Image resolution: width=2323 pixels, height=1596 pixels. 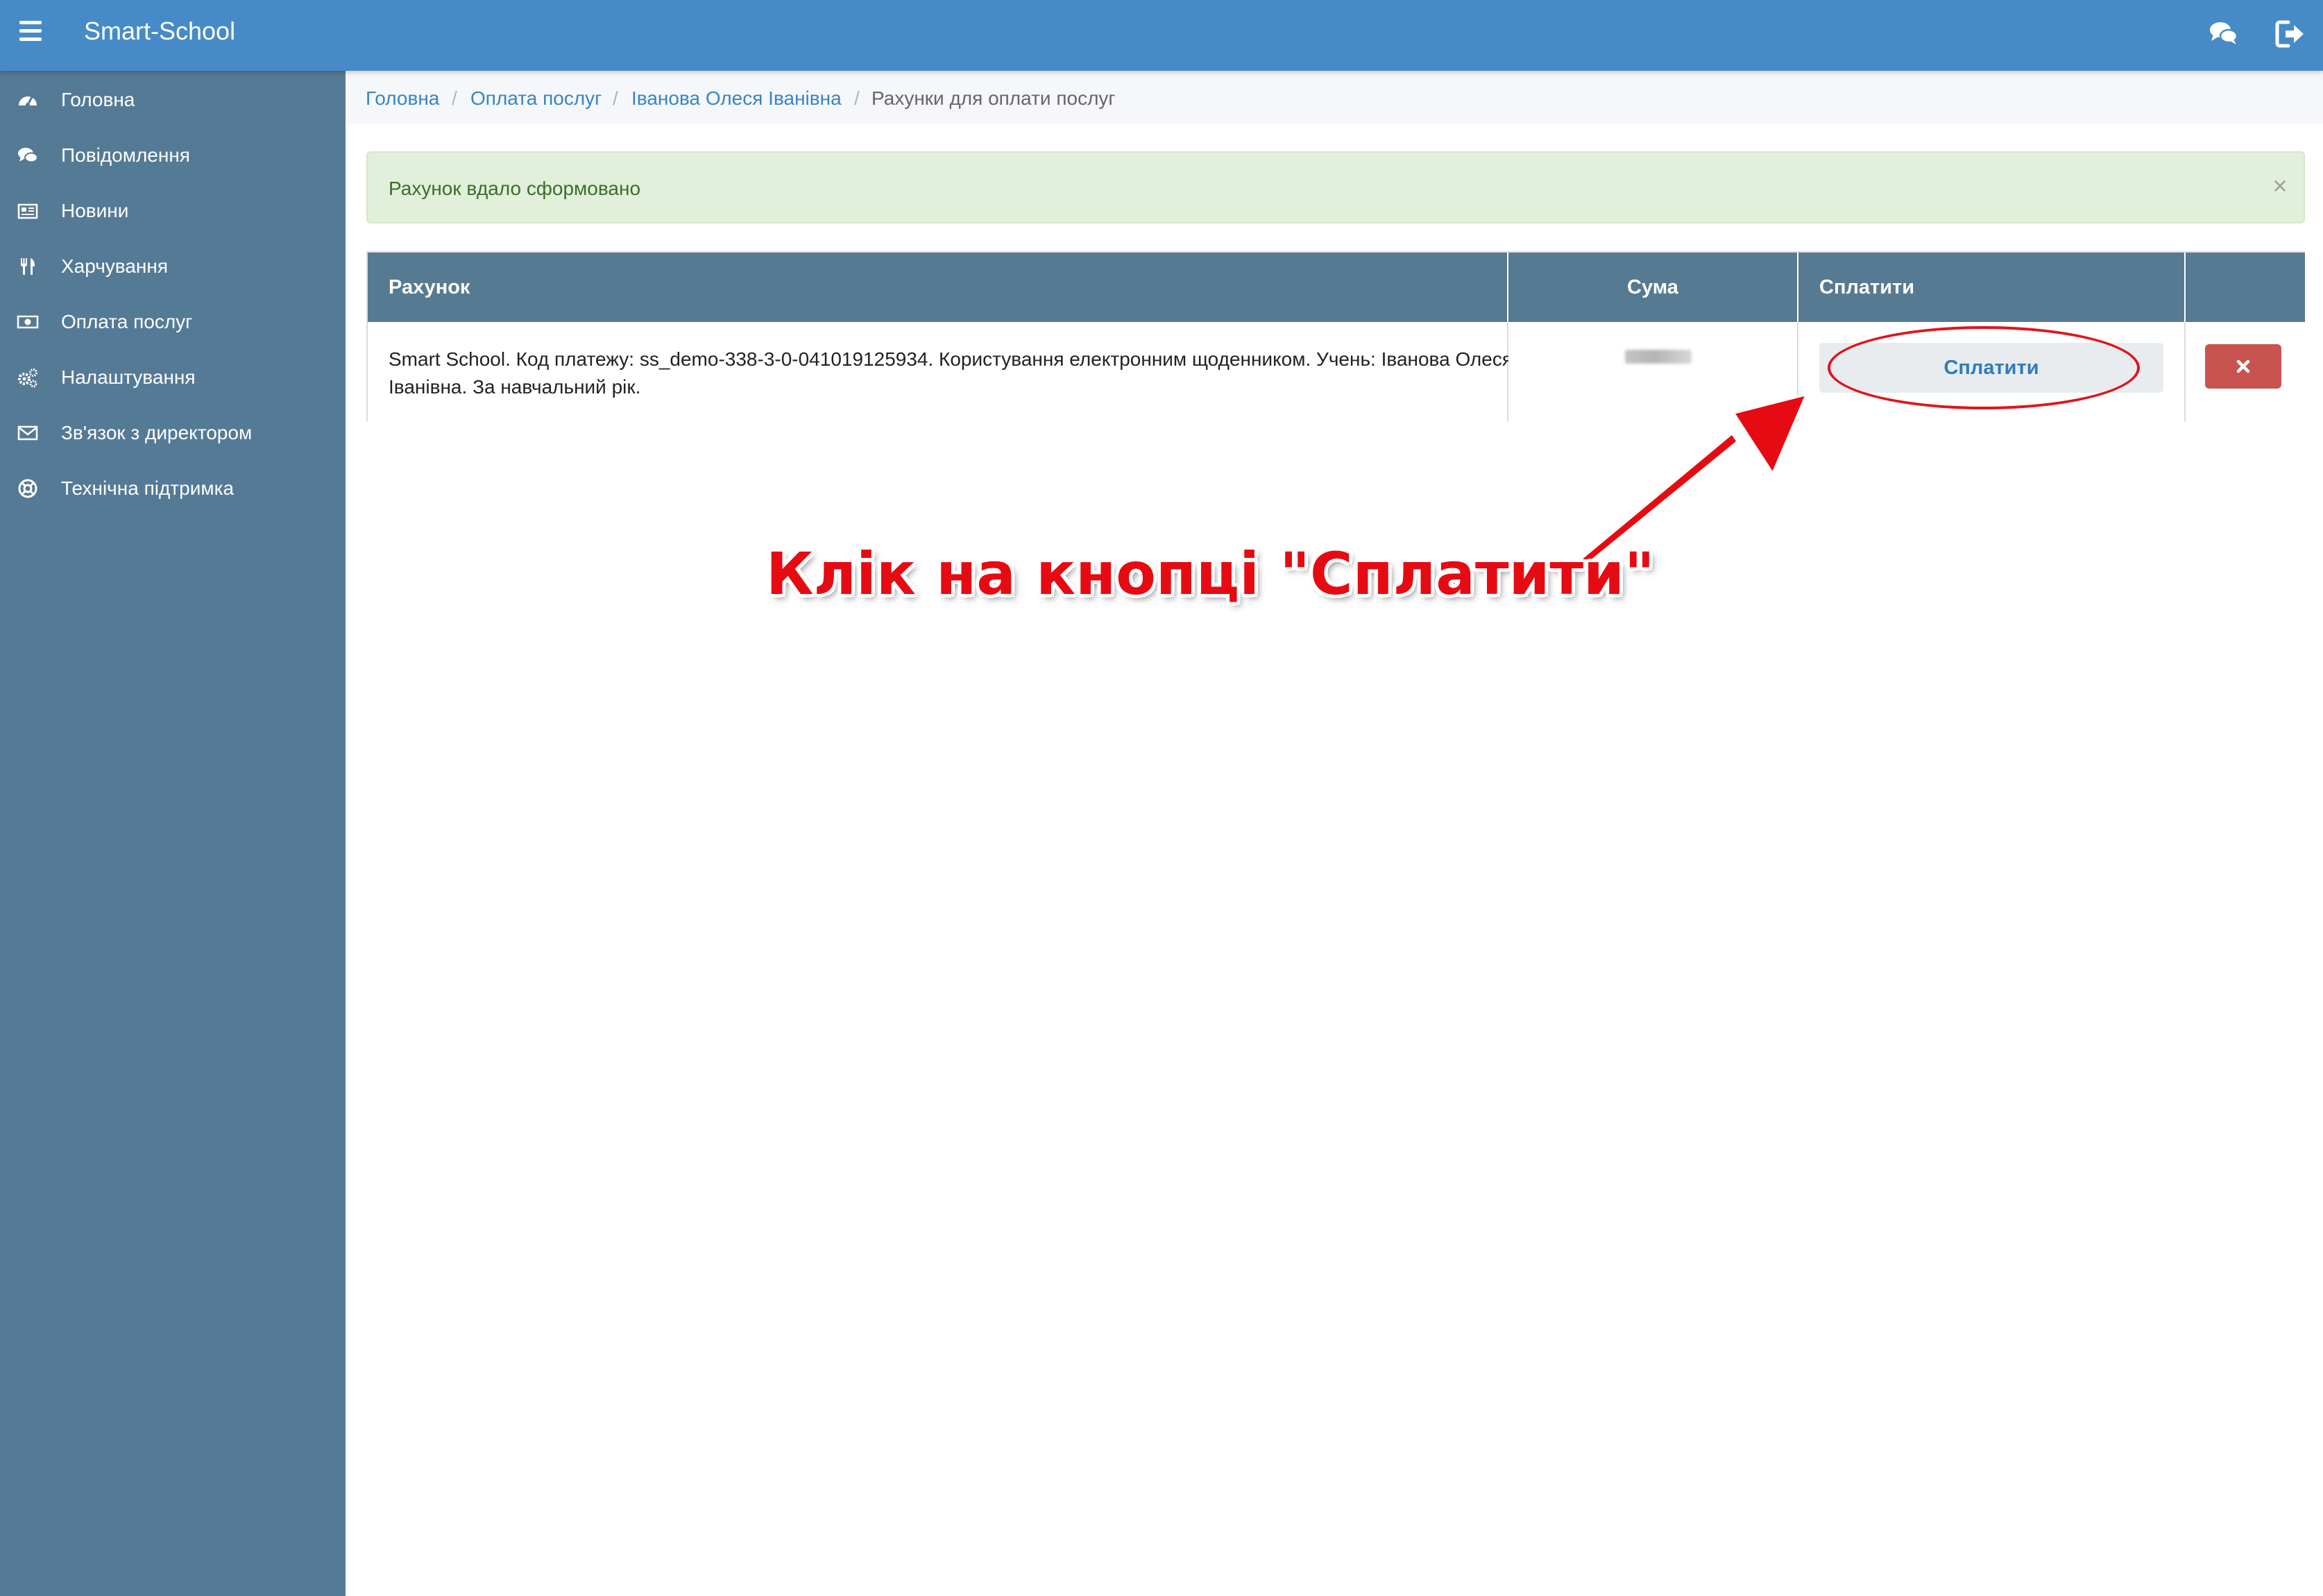 What do you see at coordinates (173, 100) in the screenshot?
I see `sidebar-item-home: Головна` at bounding box center [173, 100].